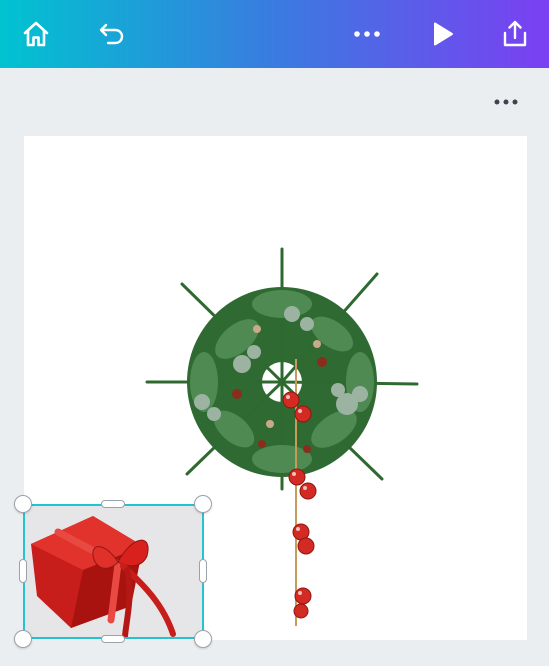  I want to click on home-button, so click(36, 34).